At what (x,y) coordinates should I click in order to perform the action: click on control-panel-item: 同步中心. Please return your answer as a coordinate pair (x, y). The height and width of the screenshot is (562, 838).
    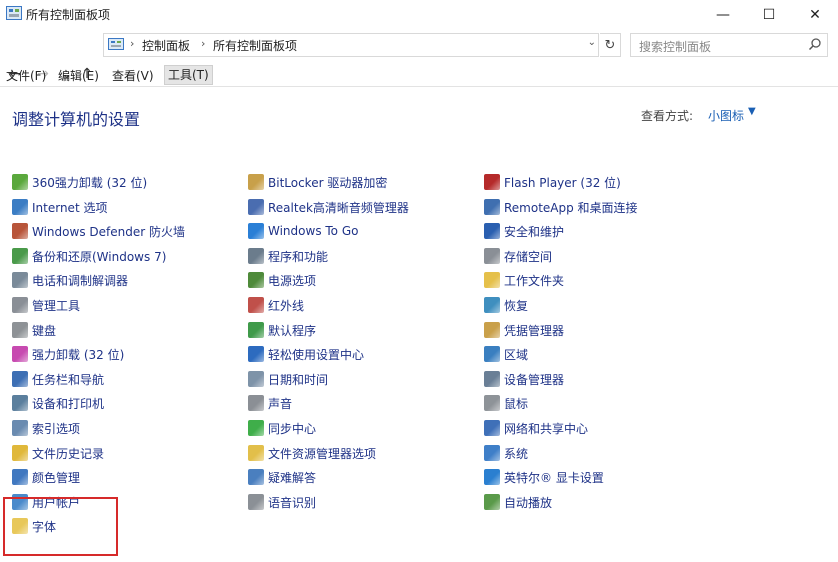
    Looking at the image, I should click on (282, 428).